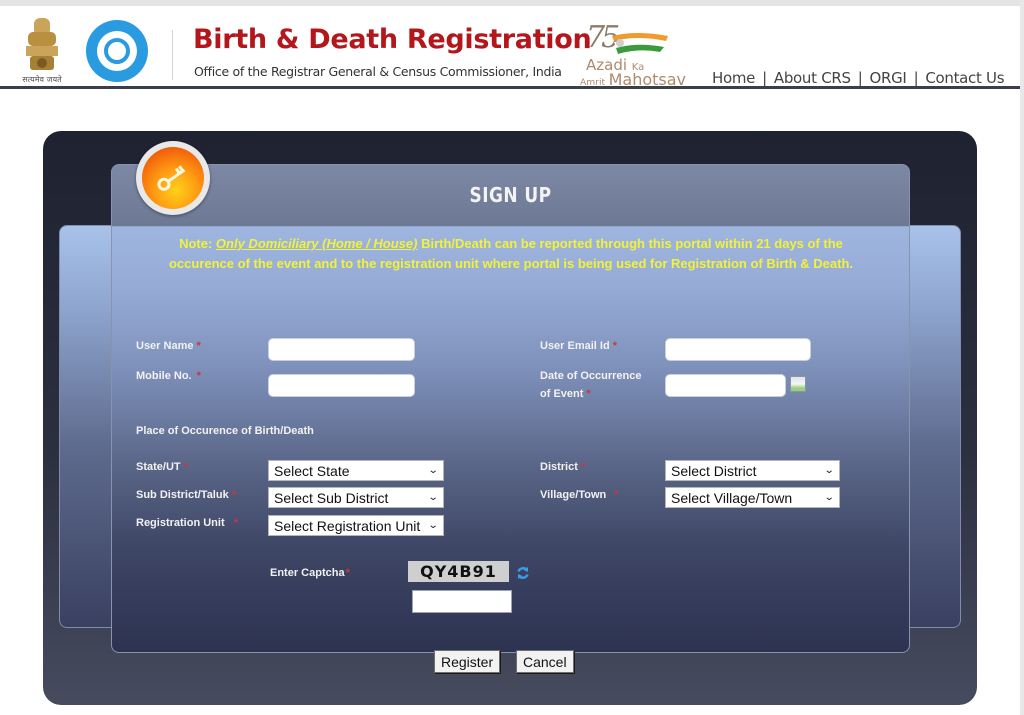  What do you see at coordinates (458, 571) in the screenshot?
I see `captcha-image: QY4B91` at bounding box center [458, 571].